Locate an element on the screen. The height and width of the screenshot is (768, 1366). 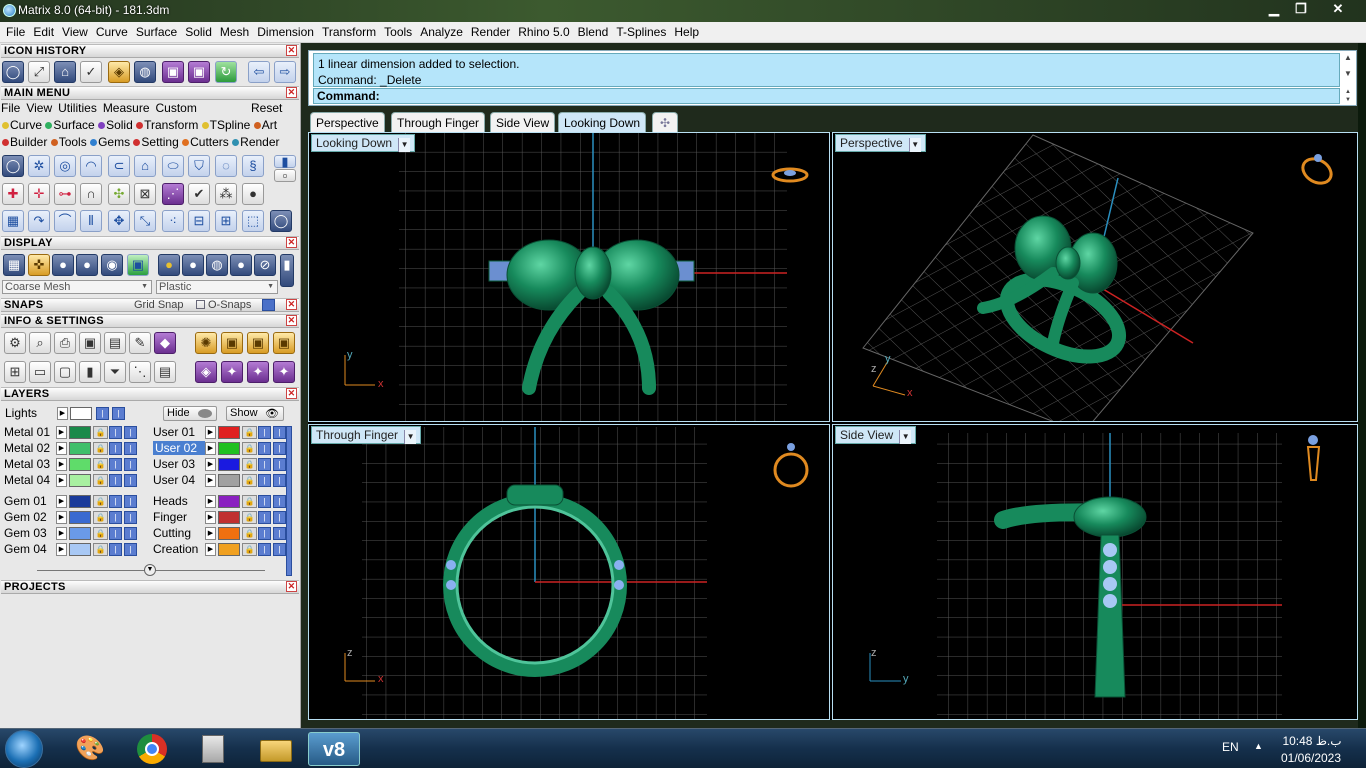
layer-row: Metal 04 ▶ 🔒 | | is located at coordinates (71, 480).